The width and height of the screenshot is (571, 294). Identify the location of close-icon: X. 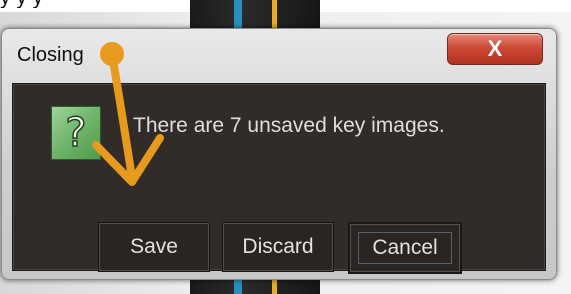
(495, 48).